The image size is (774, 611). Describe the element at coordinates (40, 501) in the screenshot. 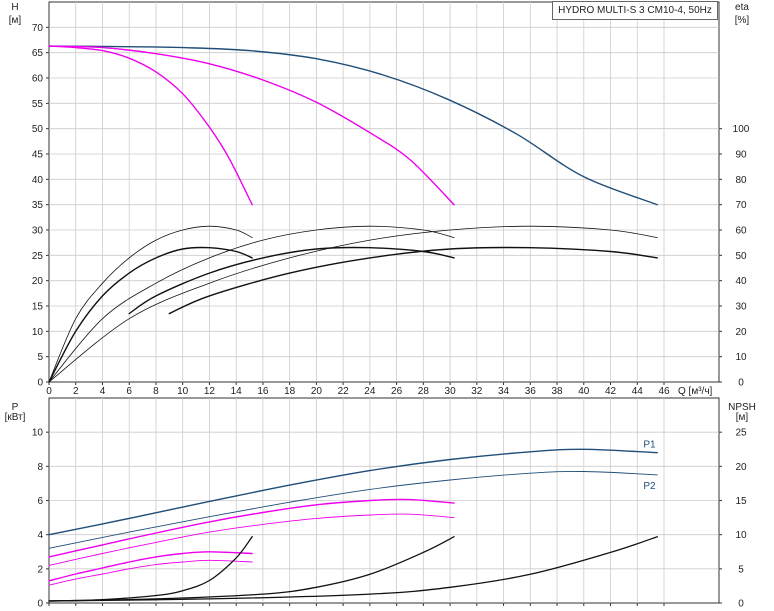

I see `y-tick-label: 6` at that location.